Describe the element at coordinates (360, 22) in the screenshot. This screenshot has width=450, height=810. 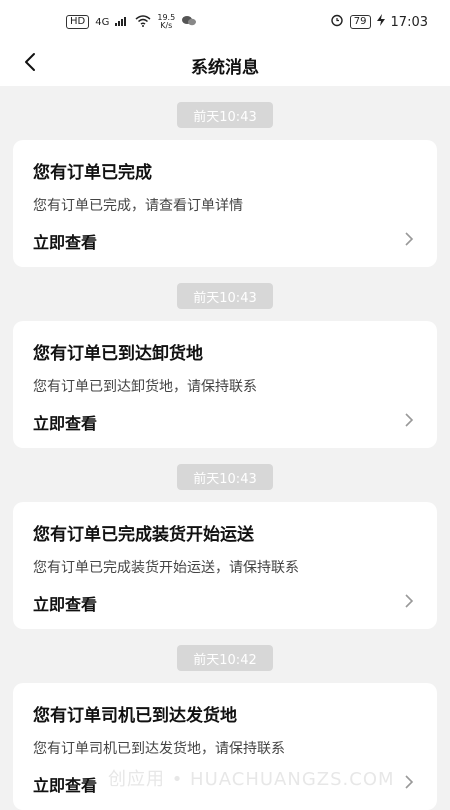
I see `battery-level: 79` at that location.